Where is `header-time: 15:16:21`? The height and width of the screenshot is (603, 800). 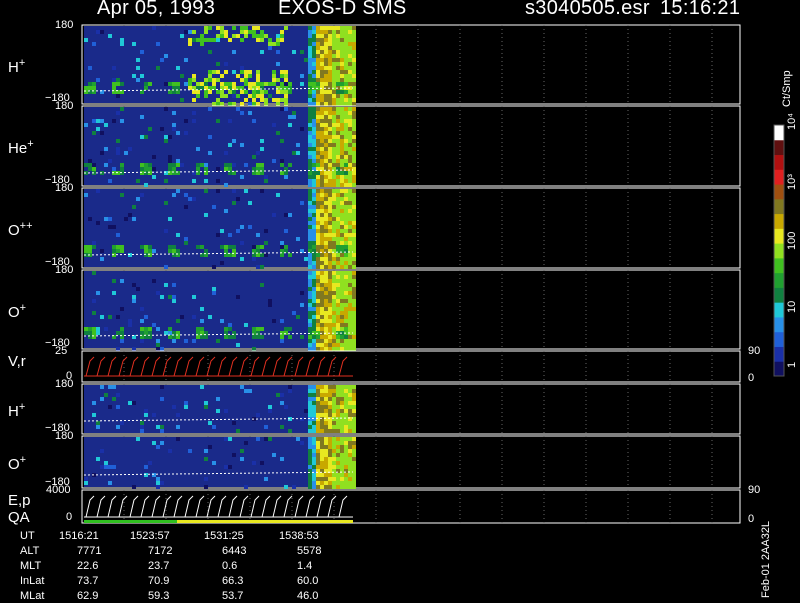 header-time: 15:16:21 is located at coordinates (700, 9).